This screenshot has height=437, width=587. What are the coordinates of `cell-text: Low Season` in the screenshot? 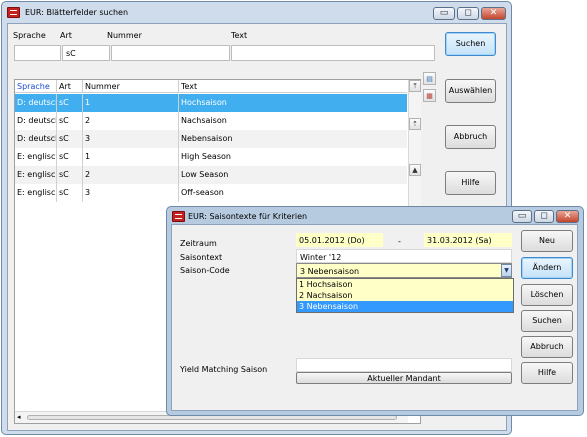 It's located at (205, 174).